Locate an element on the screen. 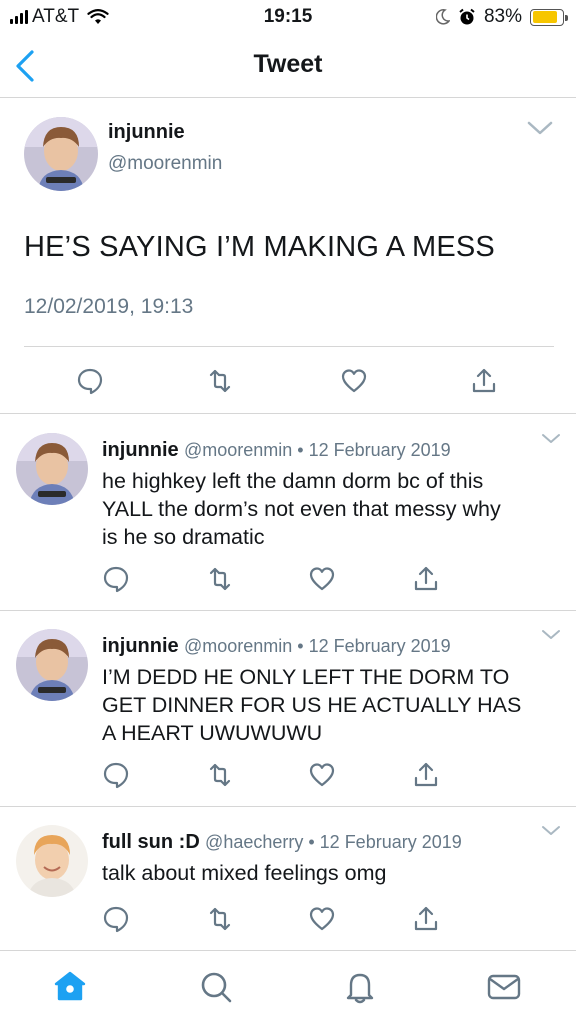 The image size is (576, 1024). page-title: Tweet is located at coordinates (288, 64).